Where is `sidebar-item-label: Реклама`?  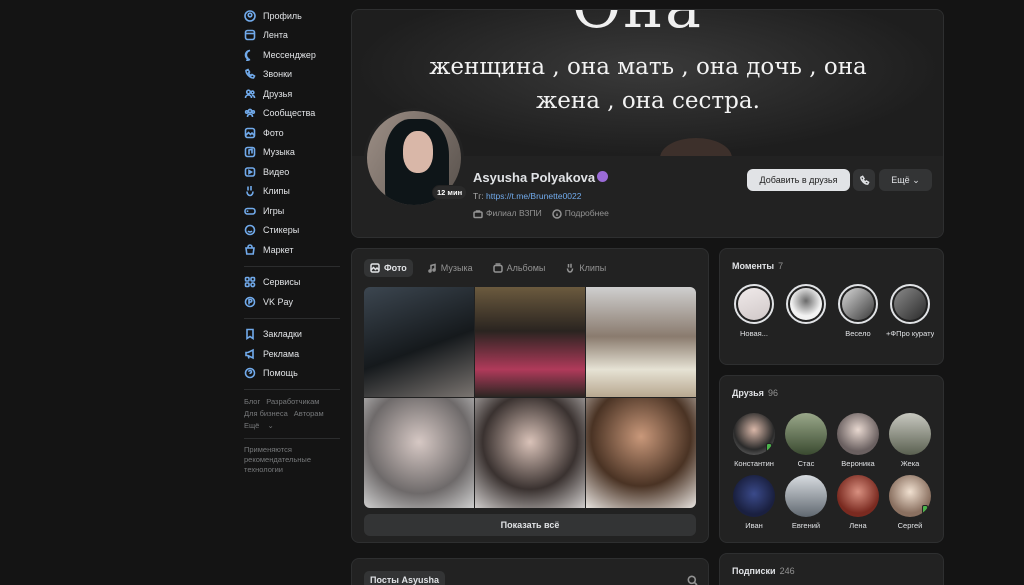
sidebar-item-label: Реклама is located at coordinates (281, 353).